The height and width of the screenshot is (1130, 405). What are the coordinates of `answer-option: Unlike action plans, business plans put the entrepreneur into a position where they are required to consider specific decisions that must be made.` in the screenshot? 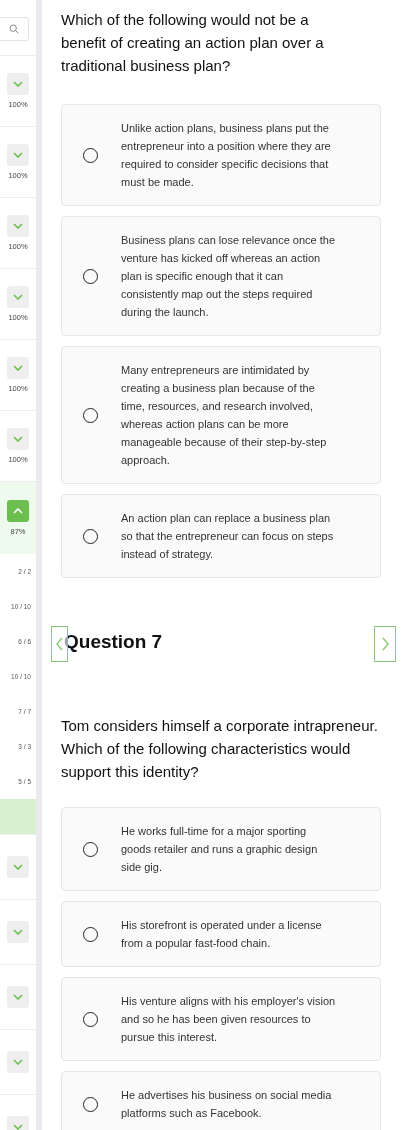 It's located at (221, 155).